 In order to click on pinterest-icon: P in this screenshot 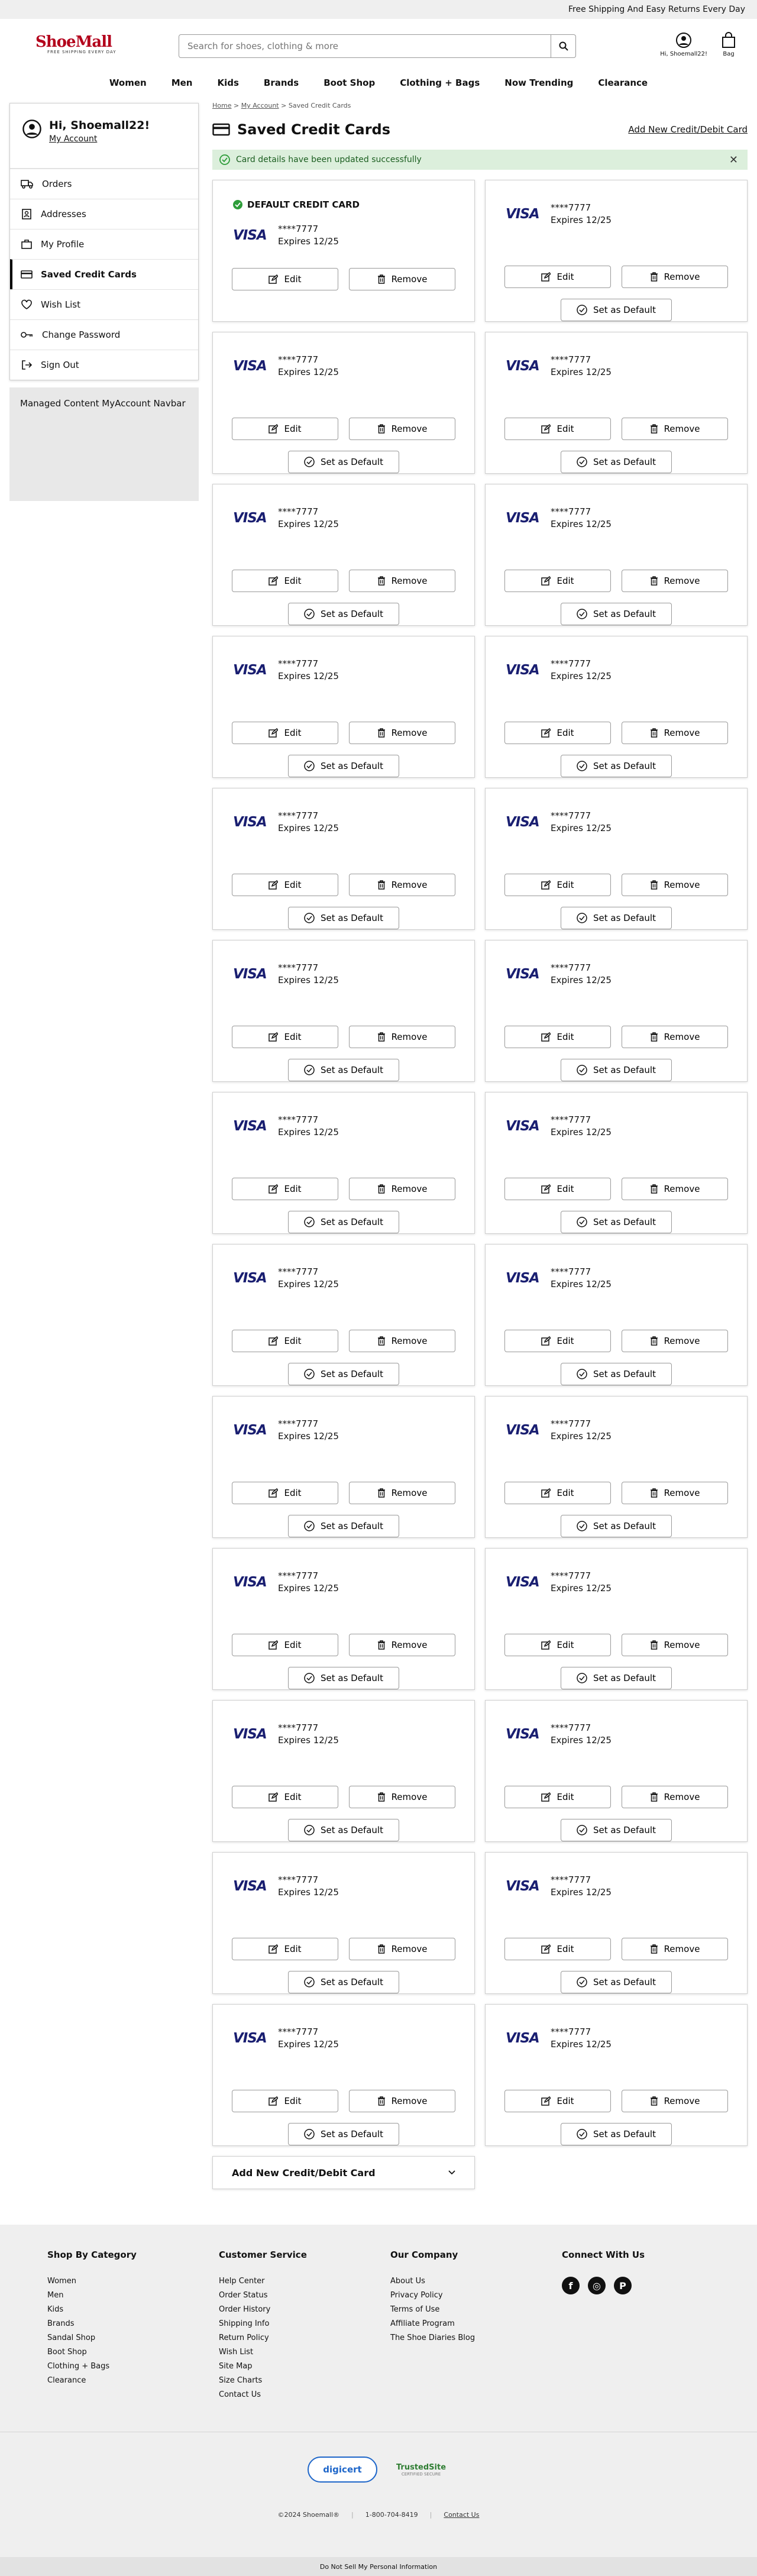, I will do `click(623, 2285)`.